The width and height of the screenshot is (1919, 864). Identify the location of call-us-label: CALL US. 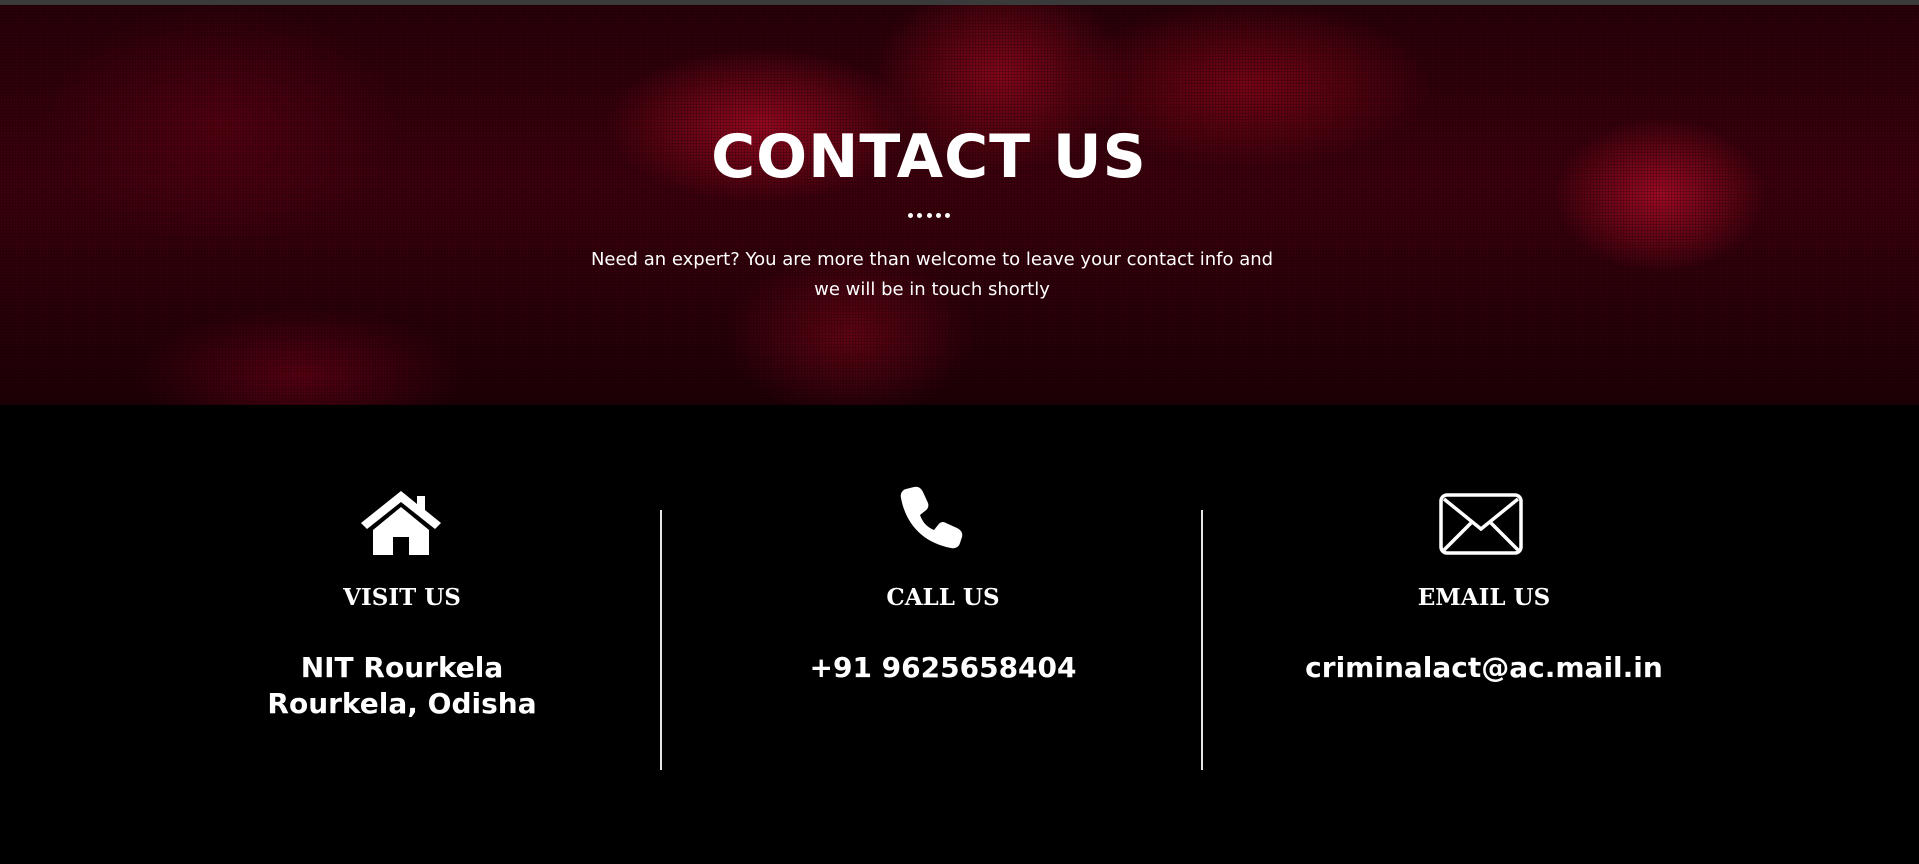
(943, 597).